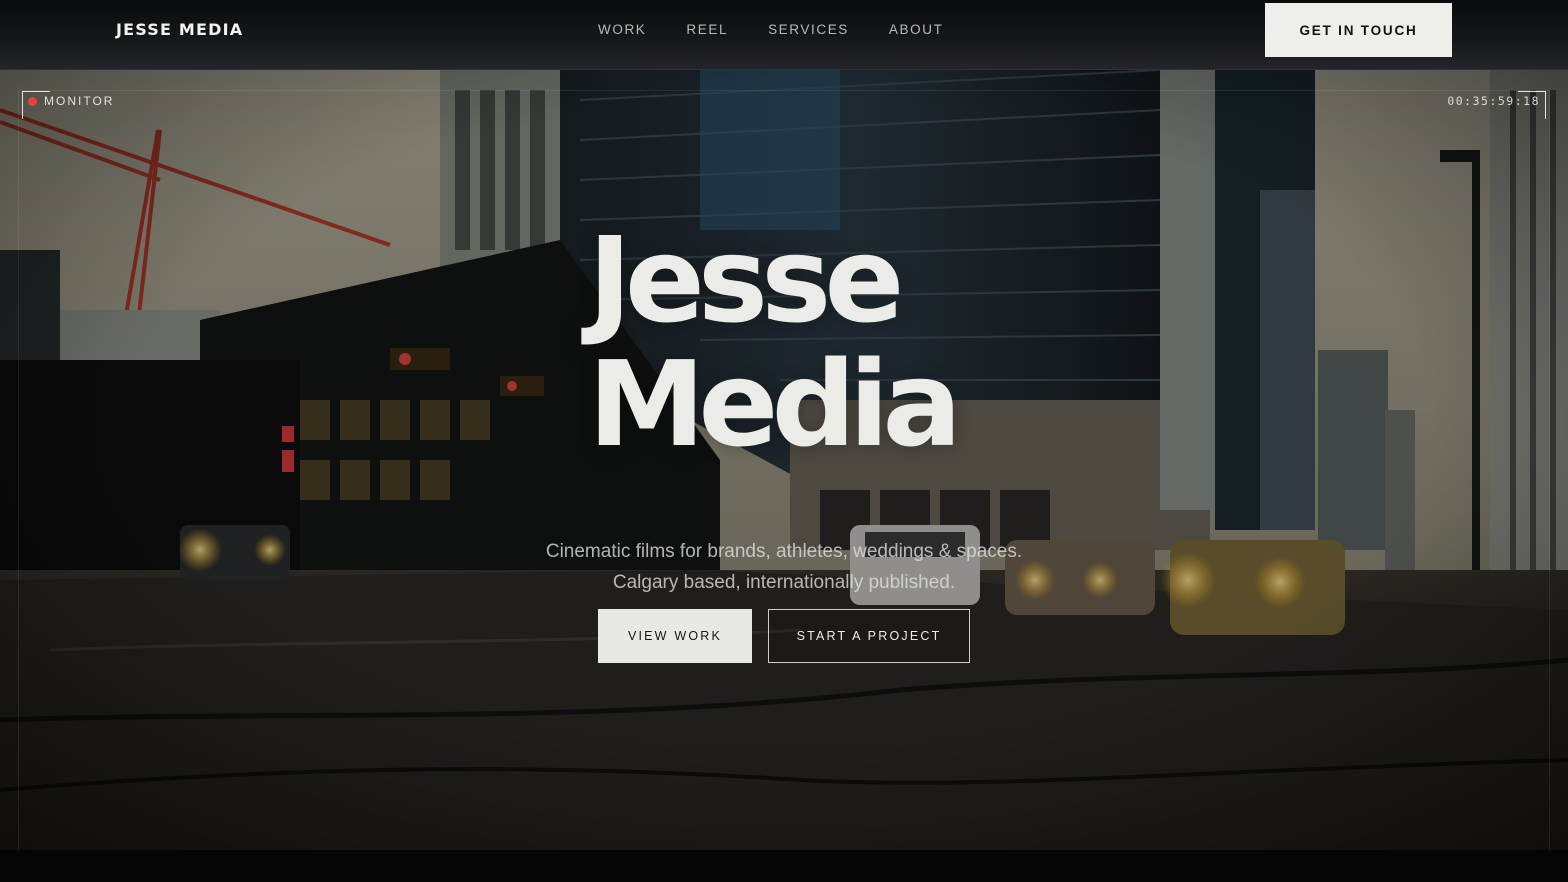 The width and height of the screenshot is (1568, 882). I want to click on main-nav: WORK REEL SERVICES ABOUT, so click(790, 29).